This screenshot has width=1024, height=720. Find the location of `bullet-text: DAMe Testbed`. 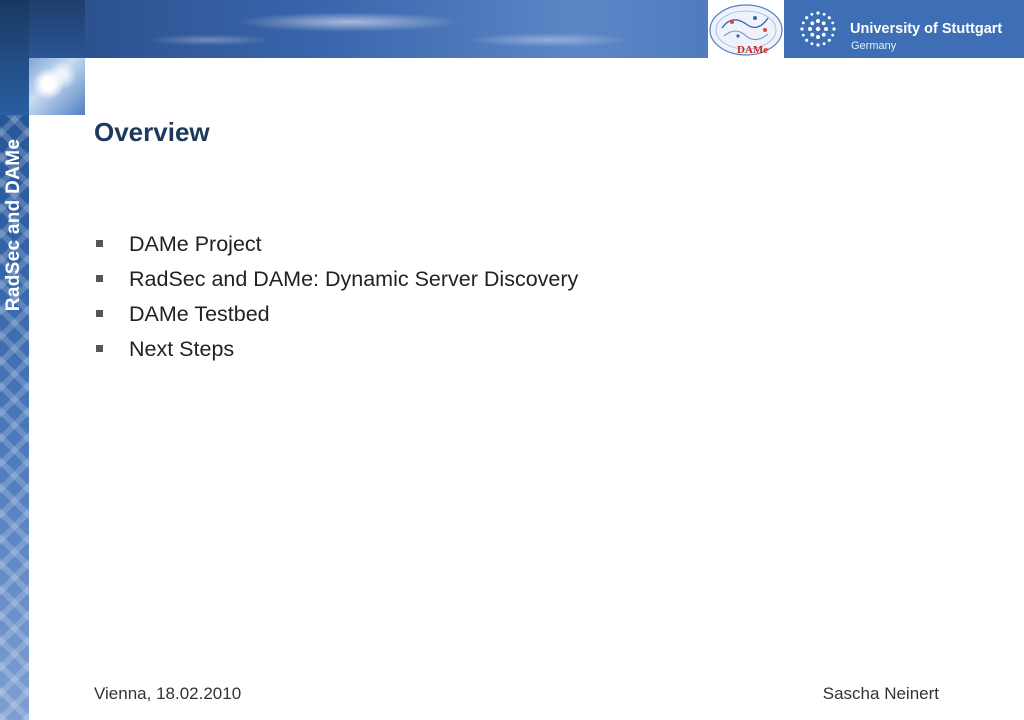

bullet-text: DAMe Testbed is located at coordinates (199, 314).